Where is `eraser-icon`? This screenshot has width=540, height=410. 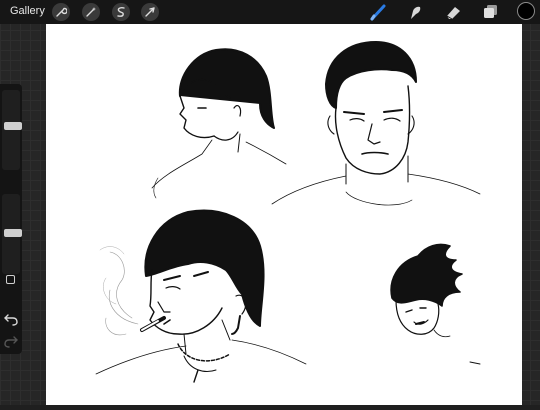
eraser-icon is located at coordinates (453, 12).